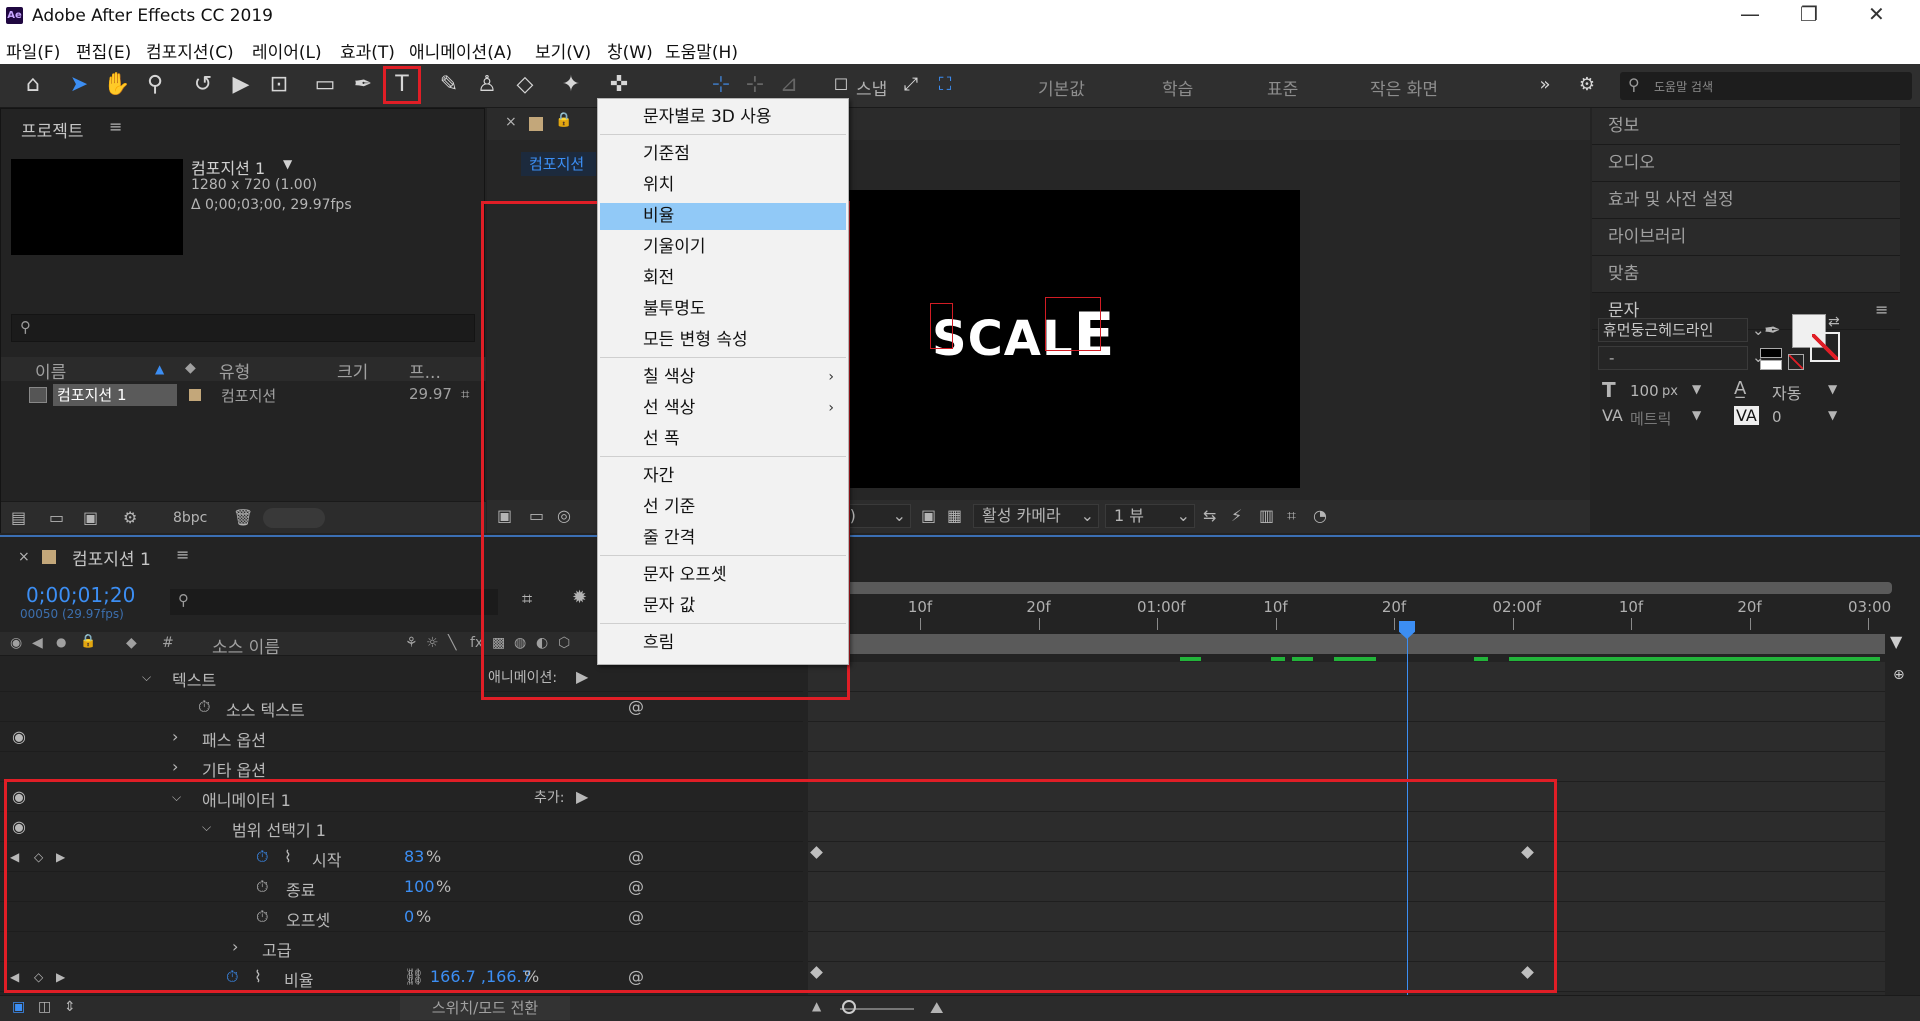 The height and width of the screenshot is (1021, 1920). Describe the element at coordinates (841, 85) in the screenshot. I see `snap-checkbox: ☐` at that location.